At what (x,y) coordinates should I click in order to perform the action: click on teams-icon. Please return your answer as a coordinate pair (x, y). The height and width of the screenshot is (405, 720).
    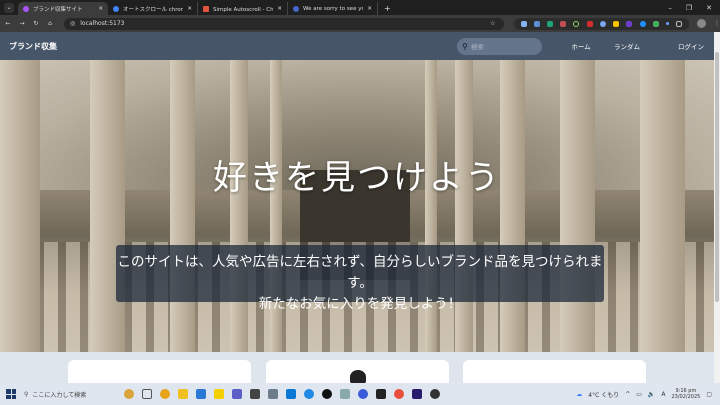
    Looking at the image, I should click on (237, 394).